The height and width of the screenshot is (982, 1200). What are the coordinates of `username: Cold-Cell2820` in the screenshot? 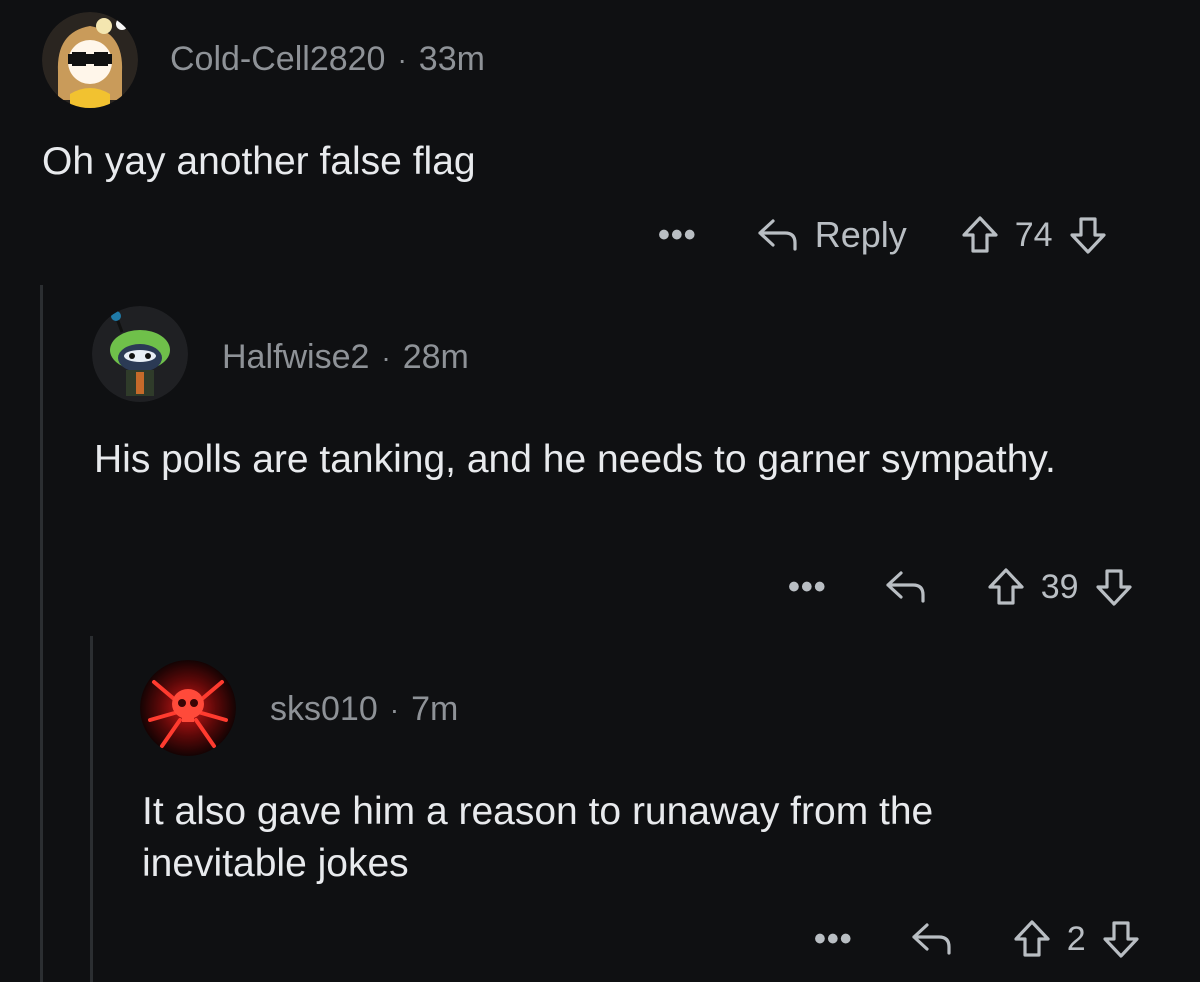 It's located at (277, 59).